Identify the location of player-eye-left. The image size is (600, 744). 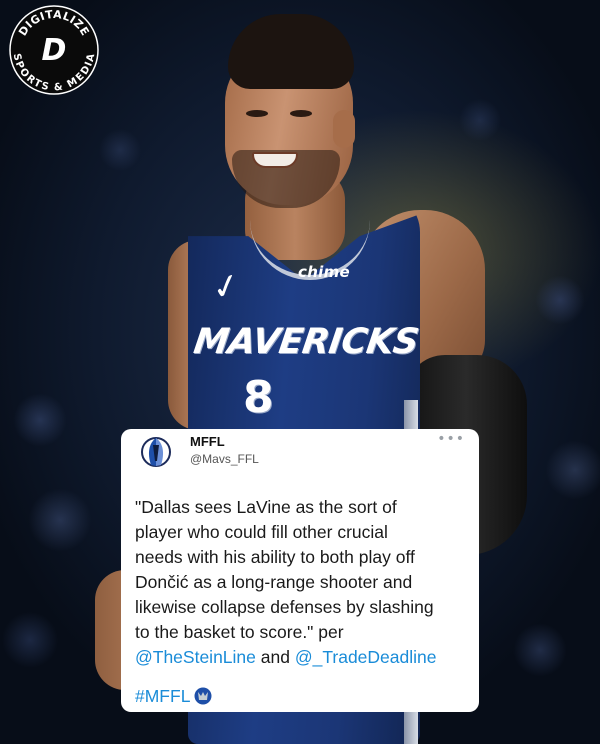
(257, 113).